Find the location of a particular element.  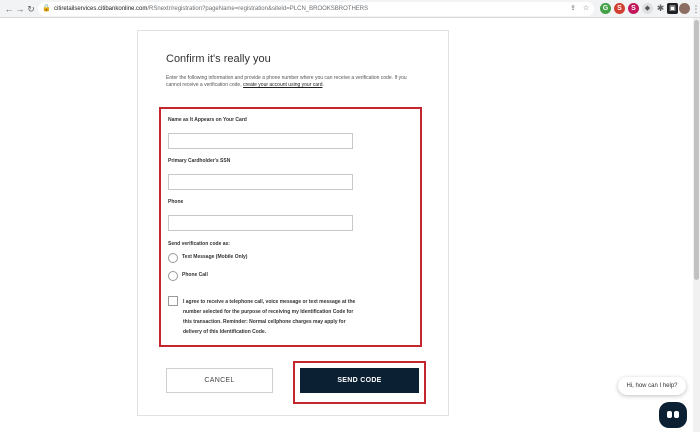

phone-input is located at coordinates (260, 223).